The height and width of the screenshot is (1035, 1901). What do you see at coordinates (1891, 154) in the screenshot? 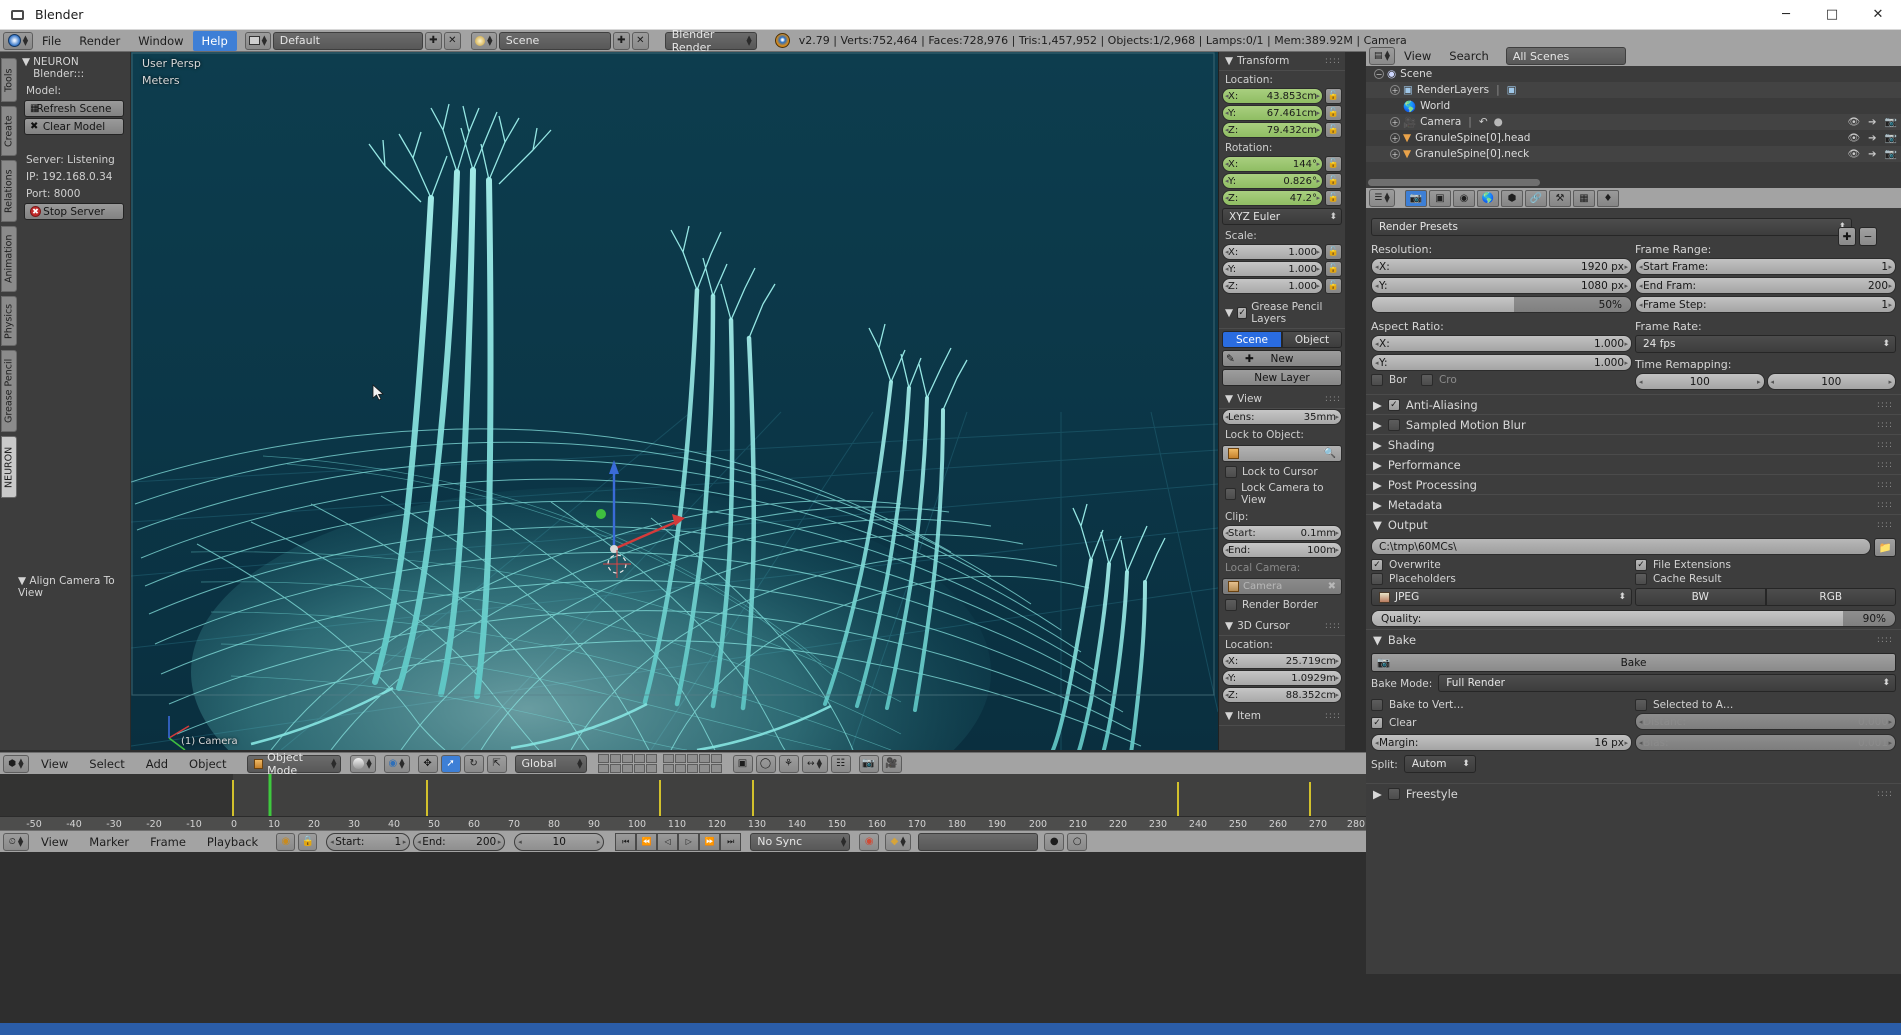
I see `render-camera-icon: 📷` at bounding box center [1891, 154].